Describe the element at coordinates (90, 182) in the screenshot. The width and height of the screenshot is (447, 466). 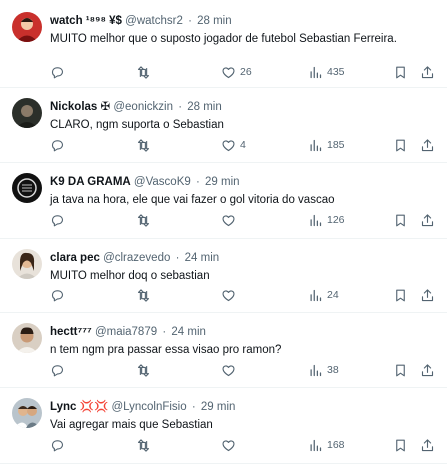
I see `display-name: K9 DA GRAMA` at that location.